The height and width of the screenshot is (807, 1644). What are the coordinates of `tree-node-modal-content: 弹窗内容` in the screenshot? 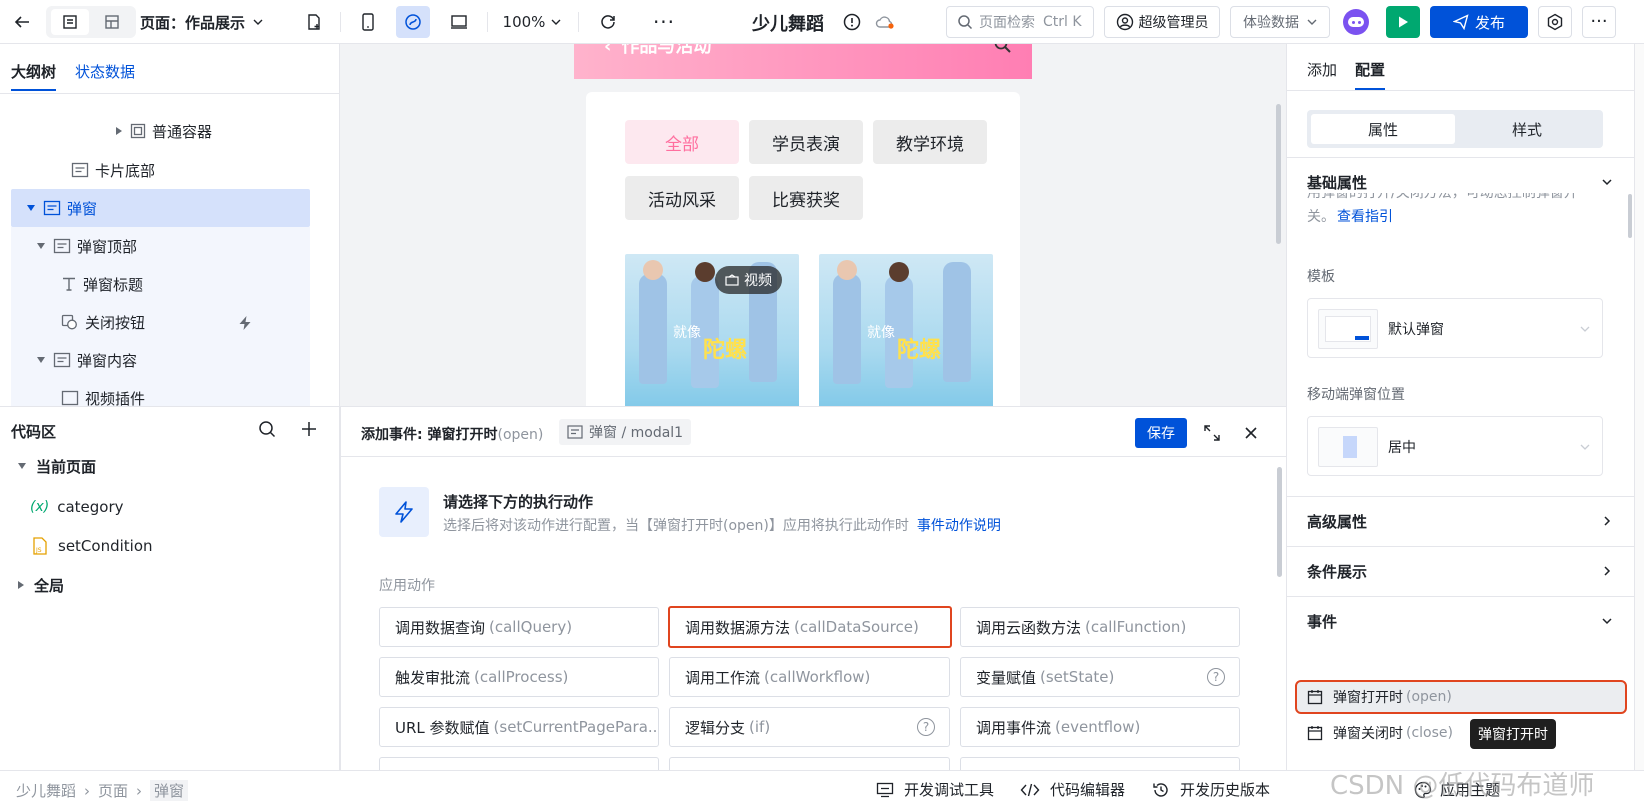 It's located at (160, 360).